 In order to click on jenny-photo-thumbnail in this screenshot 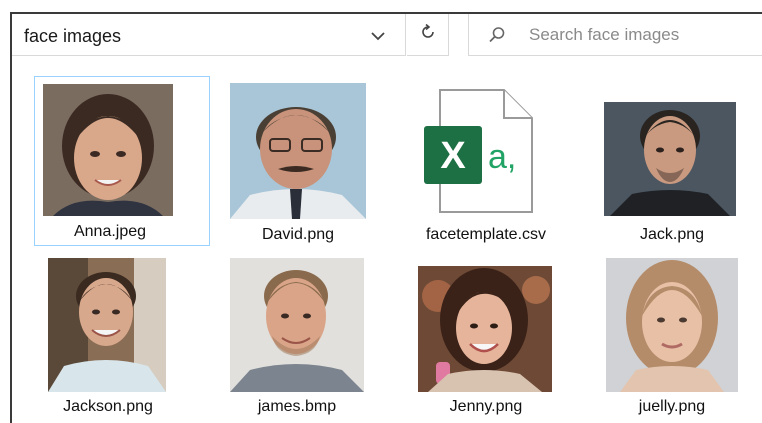, I will do `click(485, 329)`.